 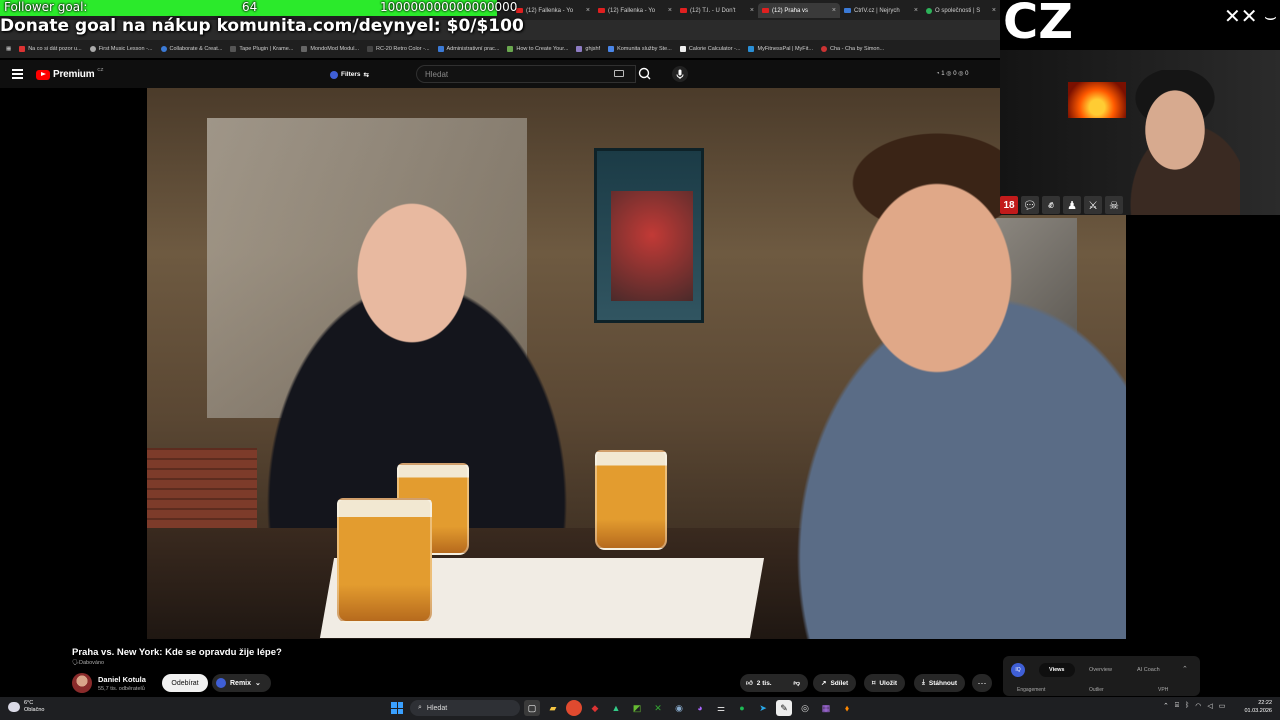 I want to click on app-icon: ▦, so click(x=826, y=708).